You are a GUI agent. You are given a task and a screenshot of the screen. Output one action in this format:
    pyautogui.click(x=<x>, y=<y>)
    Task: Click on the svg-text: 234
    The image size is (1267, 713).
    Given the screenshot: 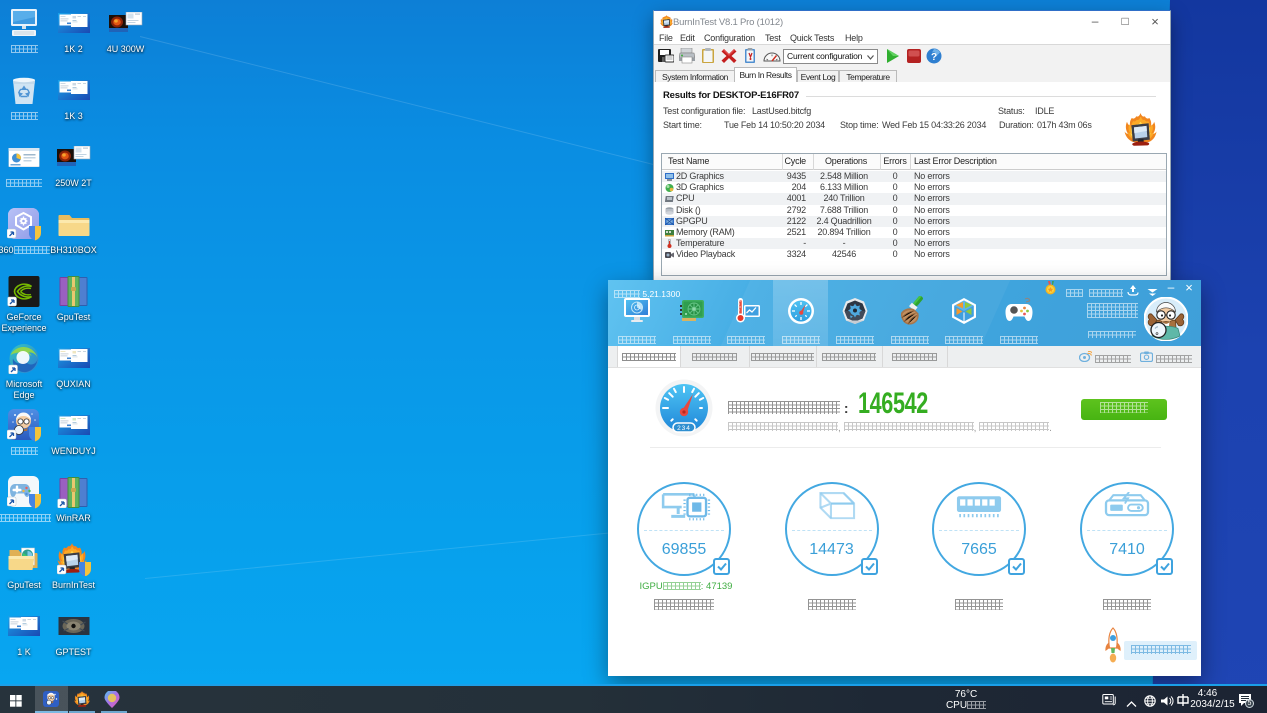 What is the action you would take?
    pyautogui.click(x=684, y=428)
    